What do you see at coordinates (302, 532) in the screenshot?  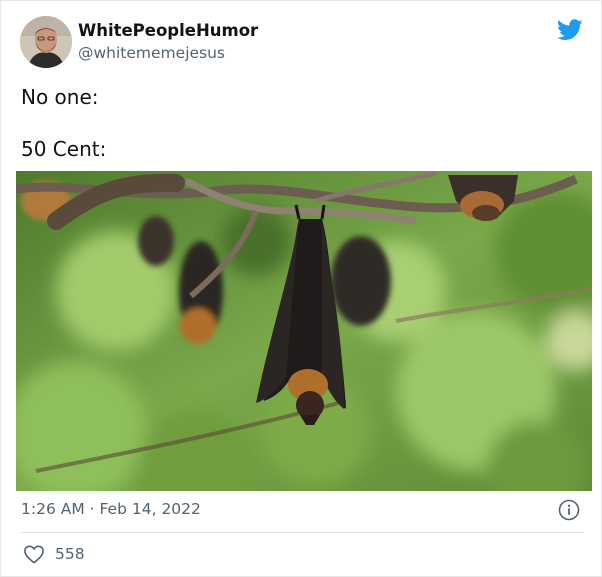 I see `divider` at bounding box center [302, 532].